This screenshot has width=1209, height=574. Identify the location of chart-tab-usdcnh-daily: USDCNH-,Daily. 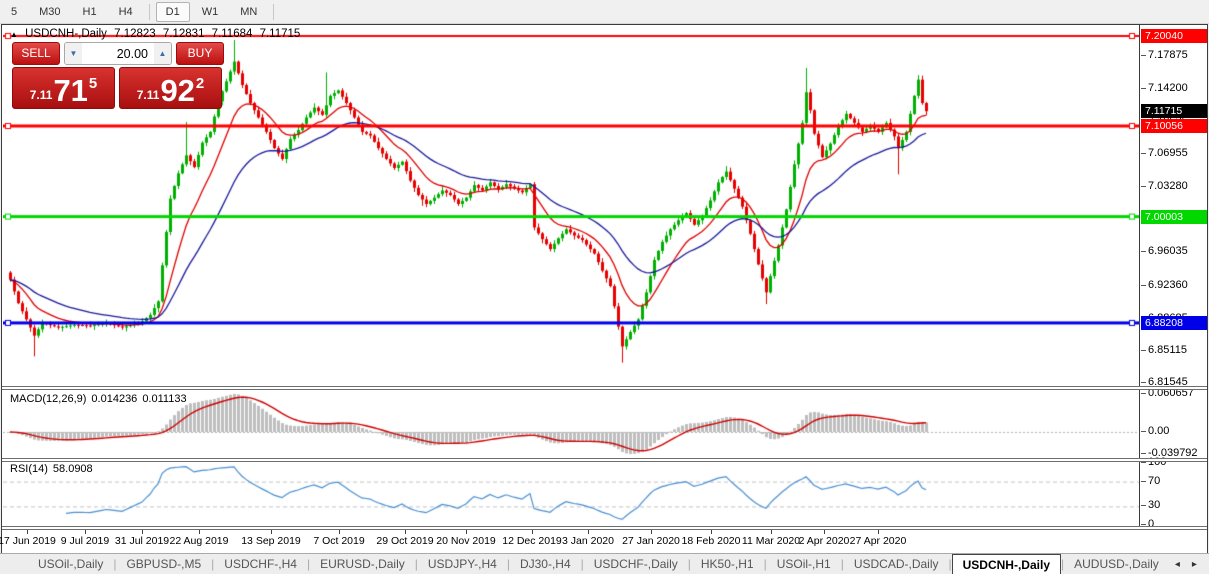
(1006, 564).